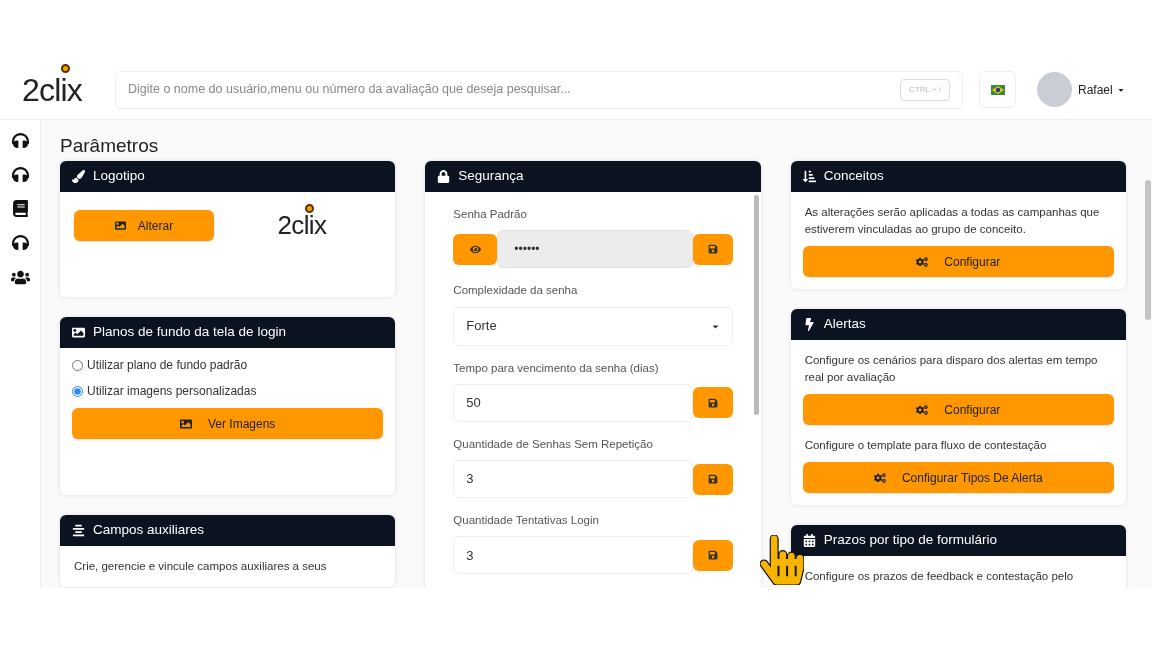 The width and height of the screenshot is (1152, 648). I want to click on show-password-button, so click(475, 249).